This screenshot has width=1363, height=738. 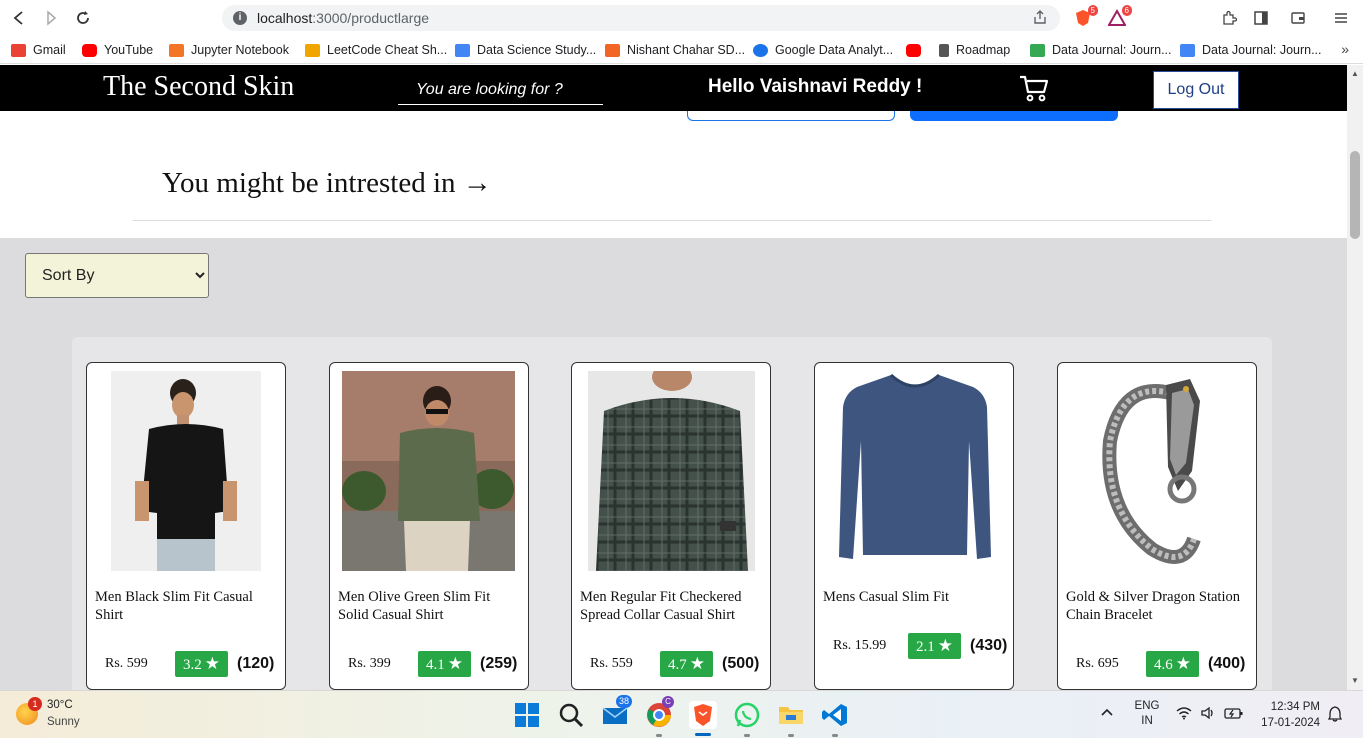 What do you see at coordinates (176, 50) in the screenshot?
I see `jupyter-icon` at bounding box center [176, 50].